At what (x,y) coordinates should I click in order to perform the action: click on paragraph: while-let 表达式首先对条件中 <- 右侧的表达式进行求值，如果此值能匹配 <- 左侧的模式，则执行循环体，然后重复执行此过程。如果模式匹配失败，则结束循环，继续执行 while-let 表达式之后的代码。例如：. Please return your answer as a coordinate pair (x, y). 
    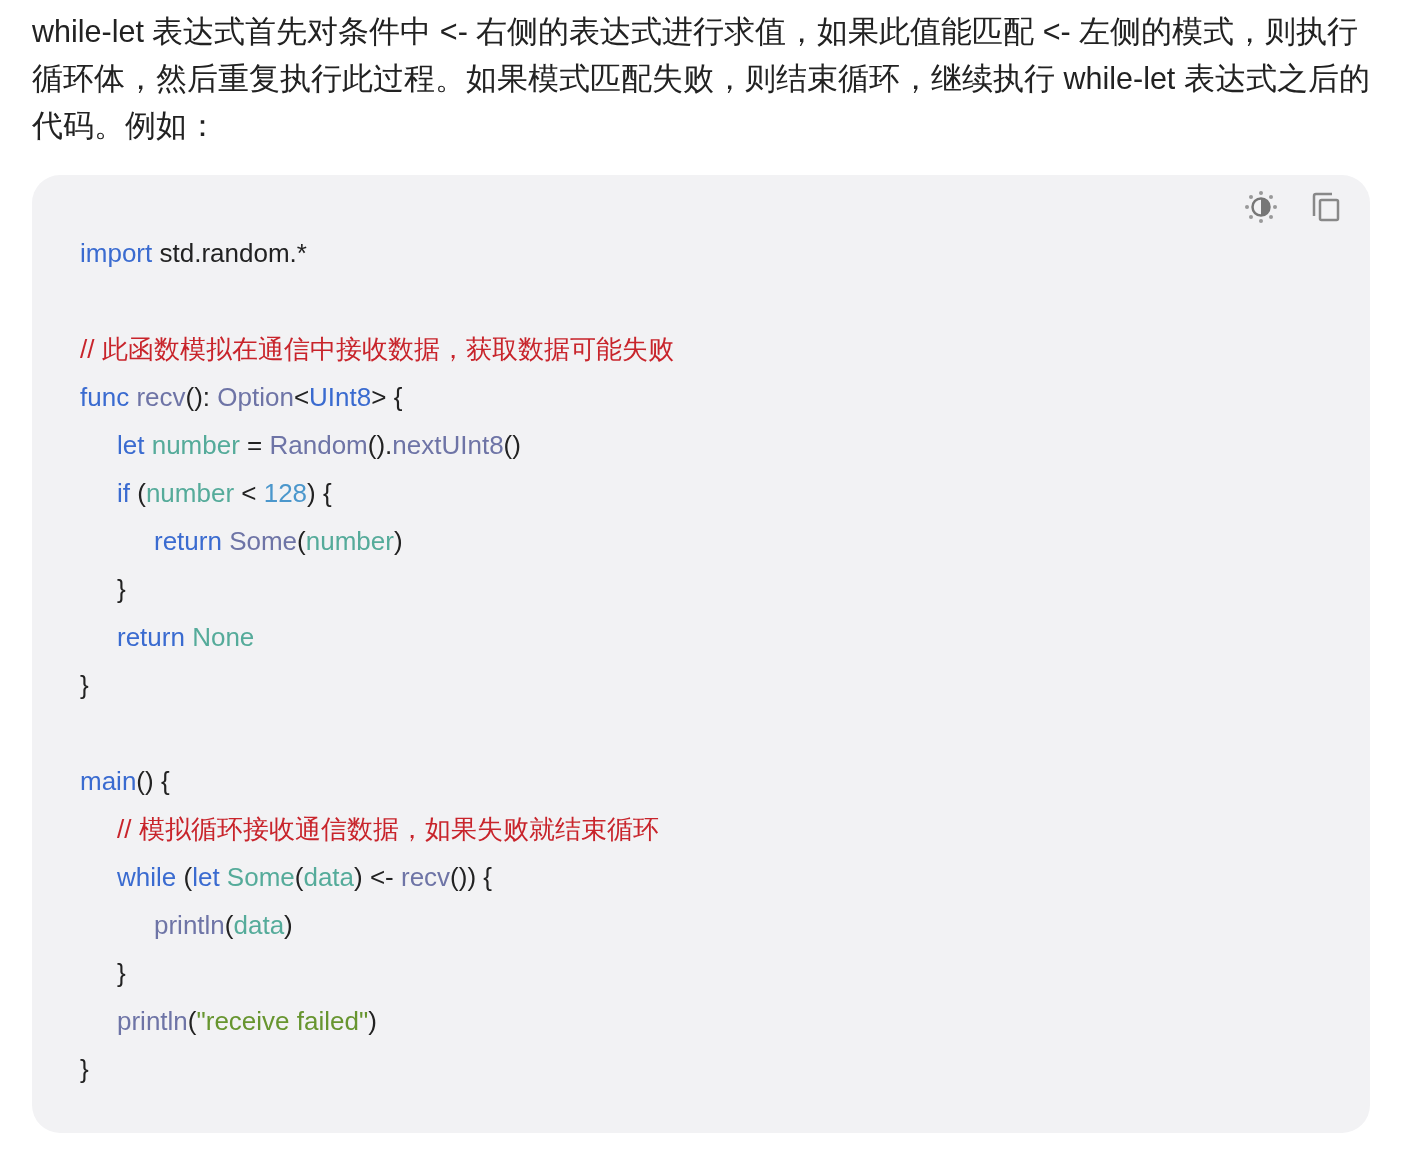
    Looking at the image, I should click on (701, 78).